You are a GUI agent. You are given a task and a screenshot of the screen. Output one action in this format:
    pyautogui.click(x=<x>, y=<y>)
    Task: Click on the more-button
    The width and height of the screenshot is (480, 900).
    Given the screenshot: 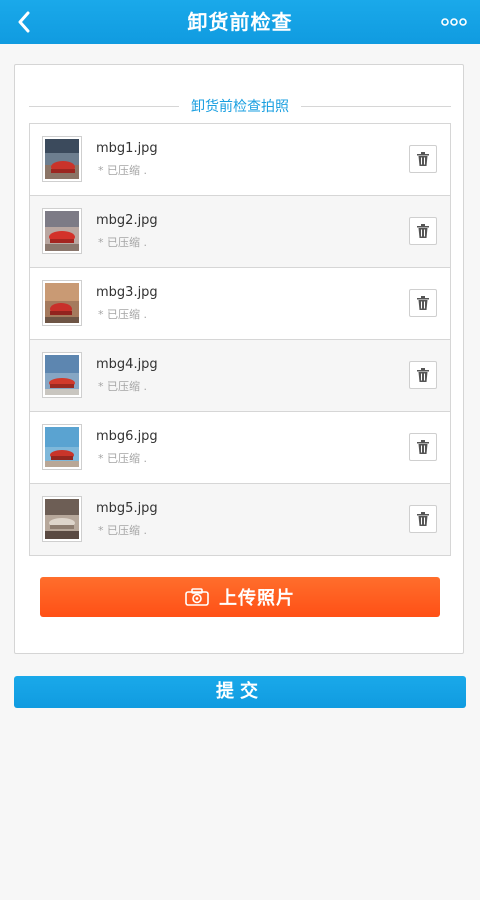 What is the action you would take?
    pyautogui.click(x=454, y=22)
    